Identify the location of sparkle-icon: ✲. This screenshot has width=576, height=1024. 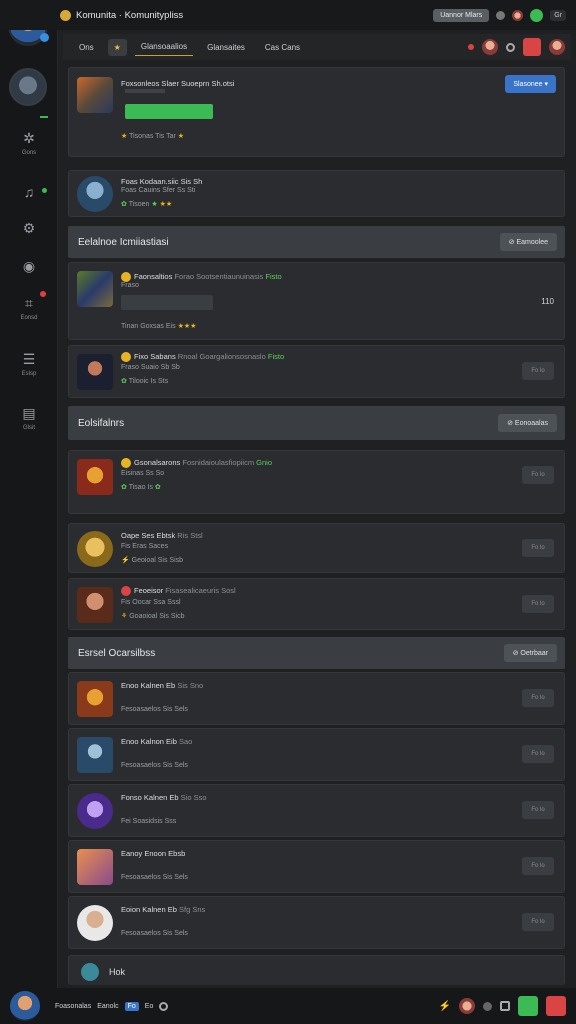
(29, 138).